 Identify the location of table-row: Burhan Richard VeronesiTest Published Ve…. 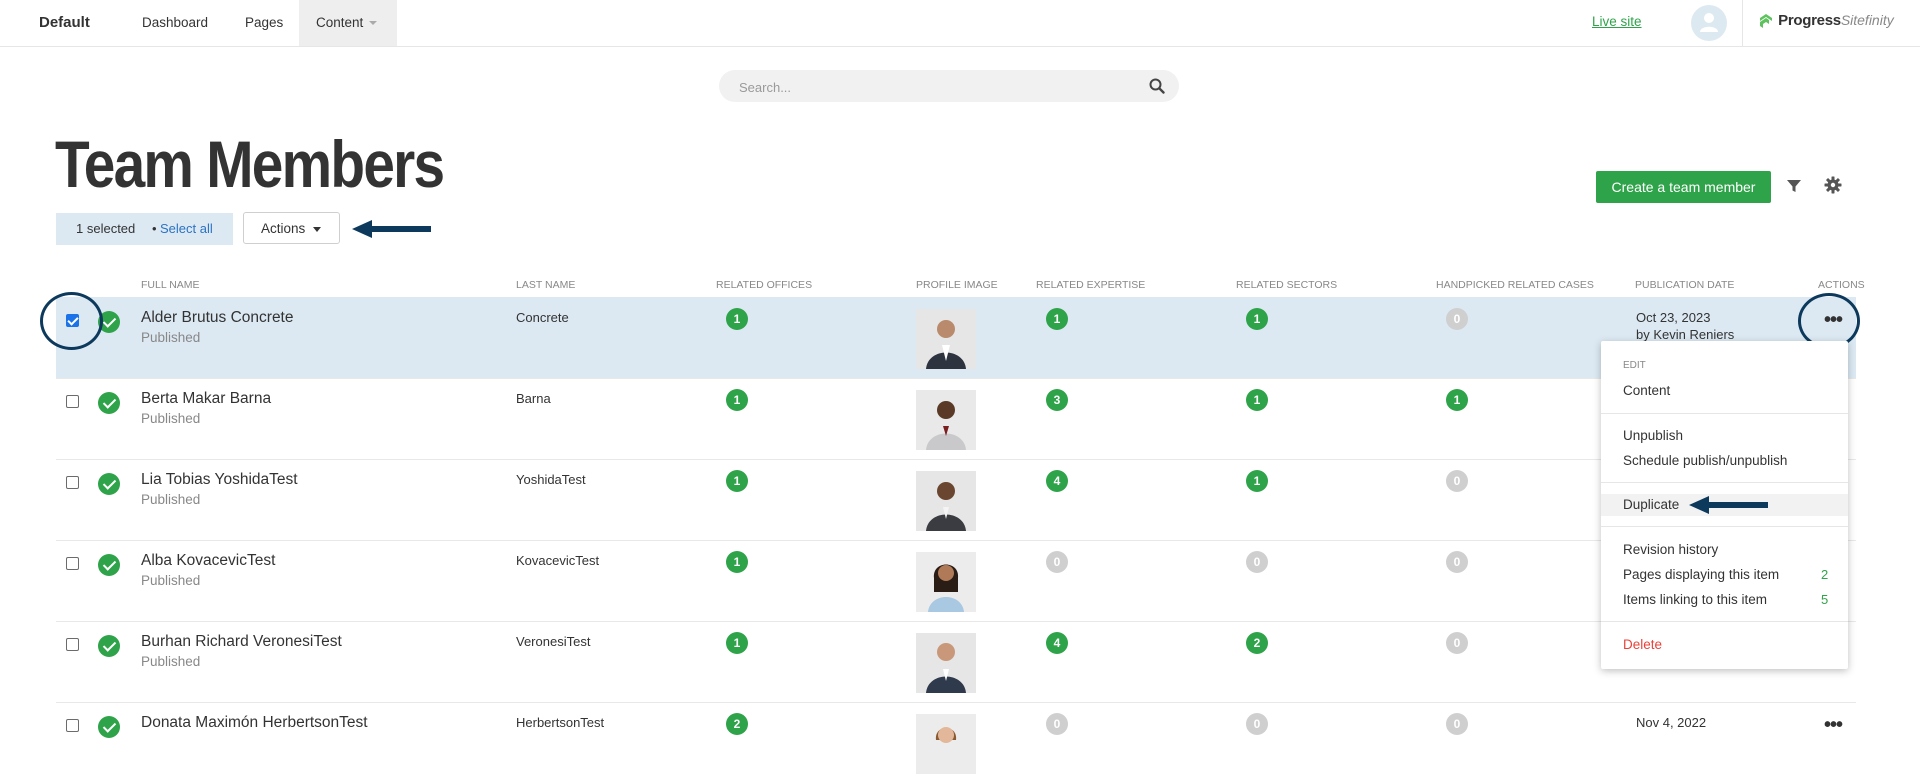
(956, 662).